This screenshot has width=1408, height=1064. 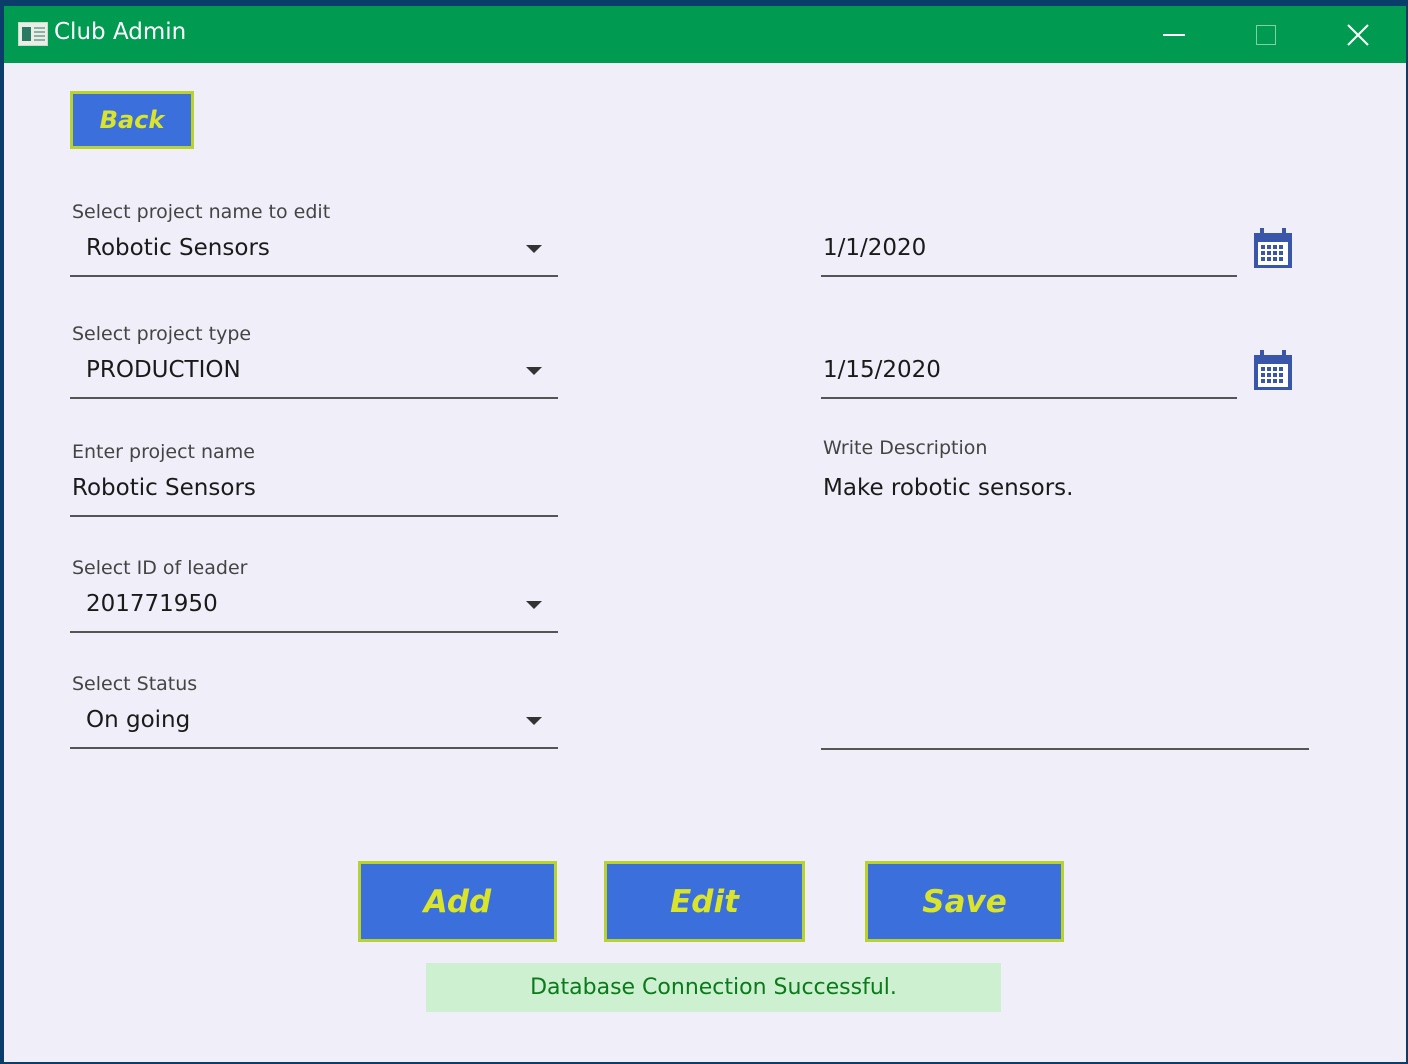 I want to click on end-date-value: 1/15/2020, so click(x=882, y=370).